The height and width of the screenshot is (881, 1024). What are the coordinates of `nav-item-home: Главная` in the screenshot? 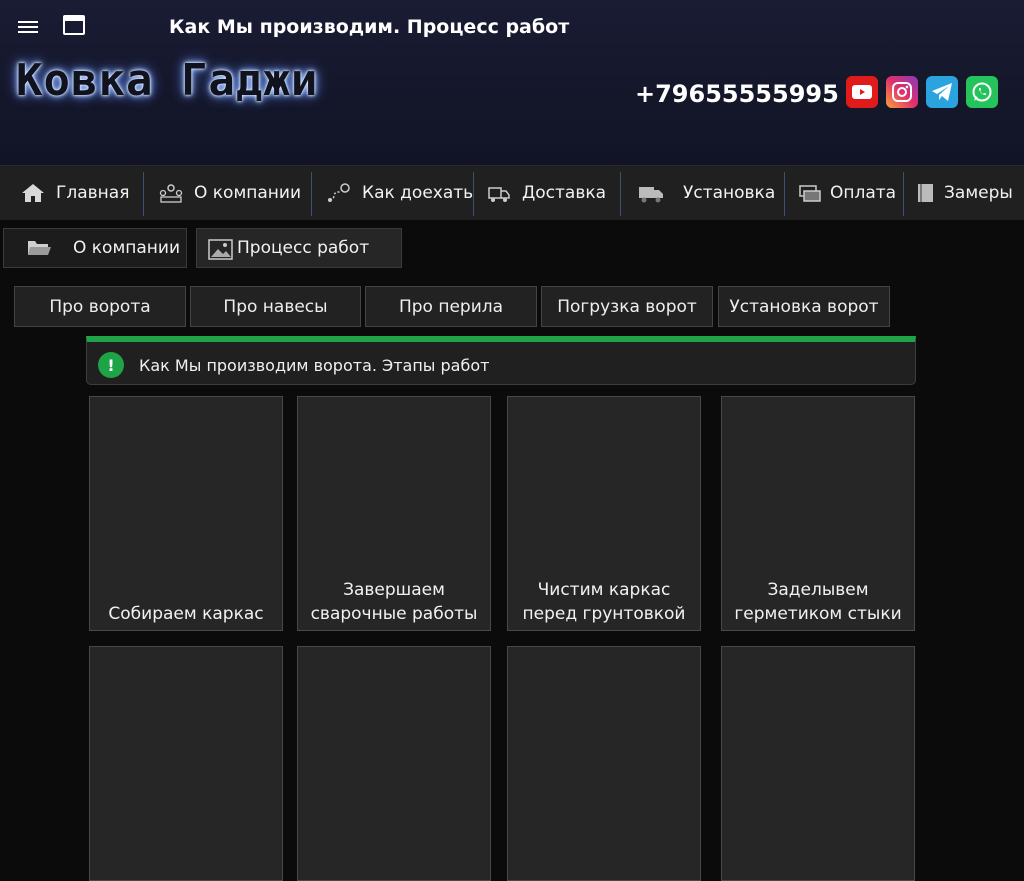 It's located at (74, 193).